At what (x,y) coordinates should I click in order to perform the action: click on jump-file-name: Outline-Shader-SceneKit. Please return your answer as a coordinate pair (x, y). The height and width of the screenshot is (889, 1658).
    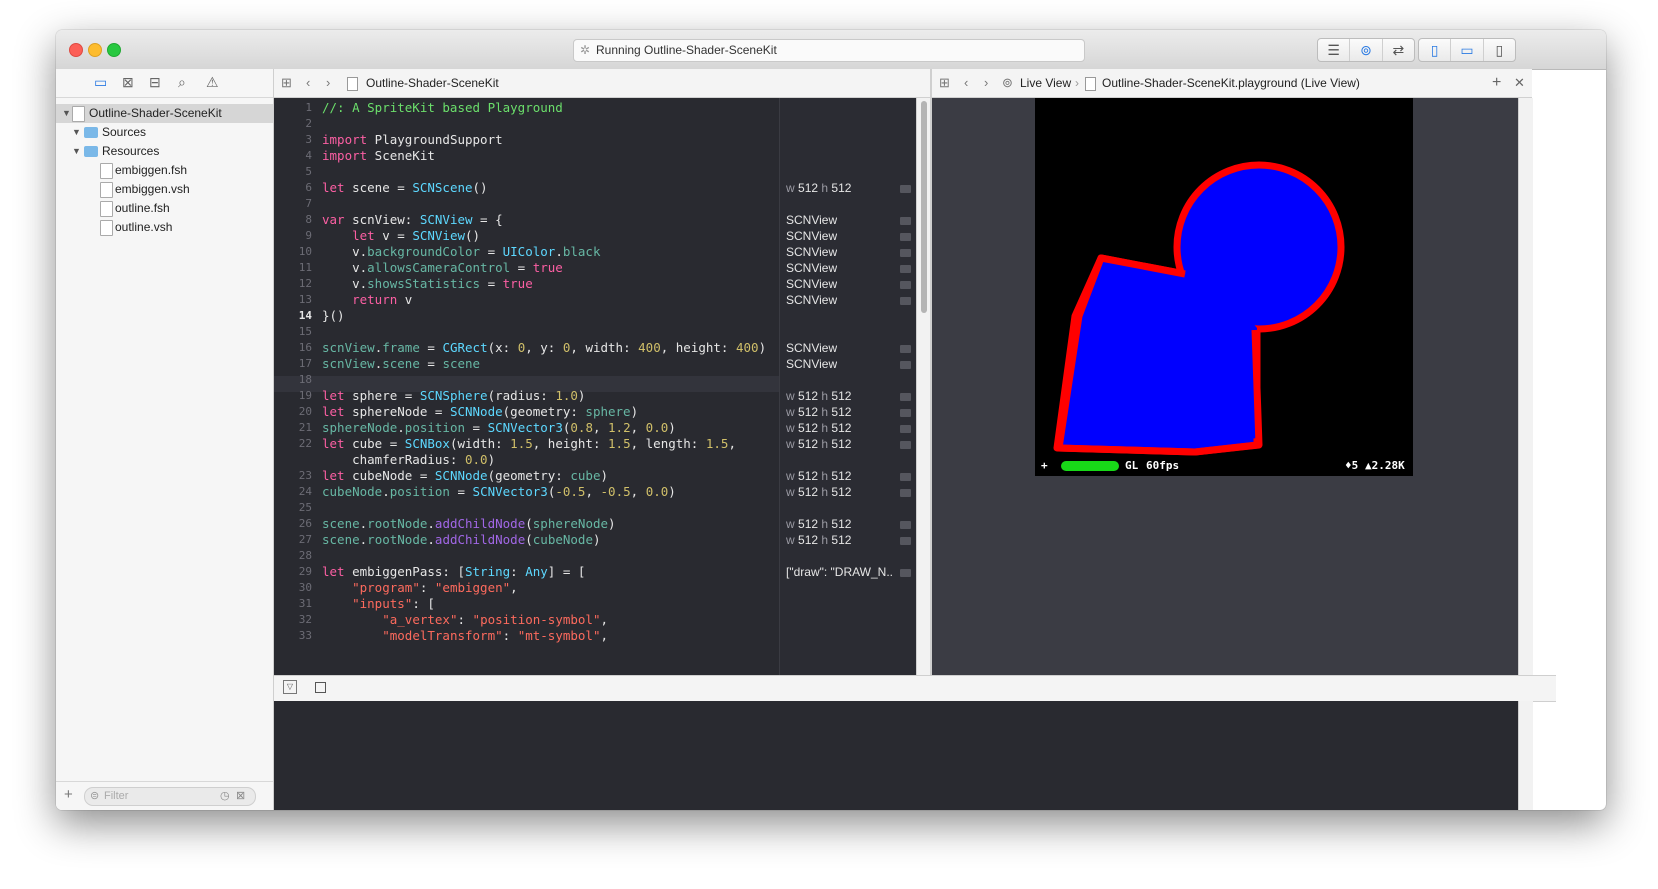
    Looking at the image, I should click on (432, 83).